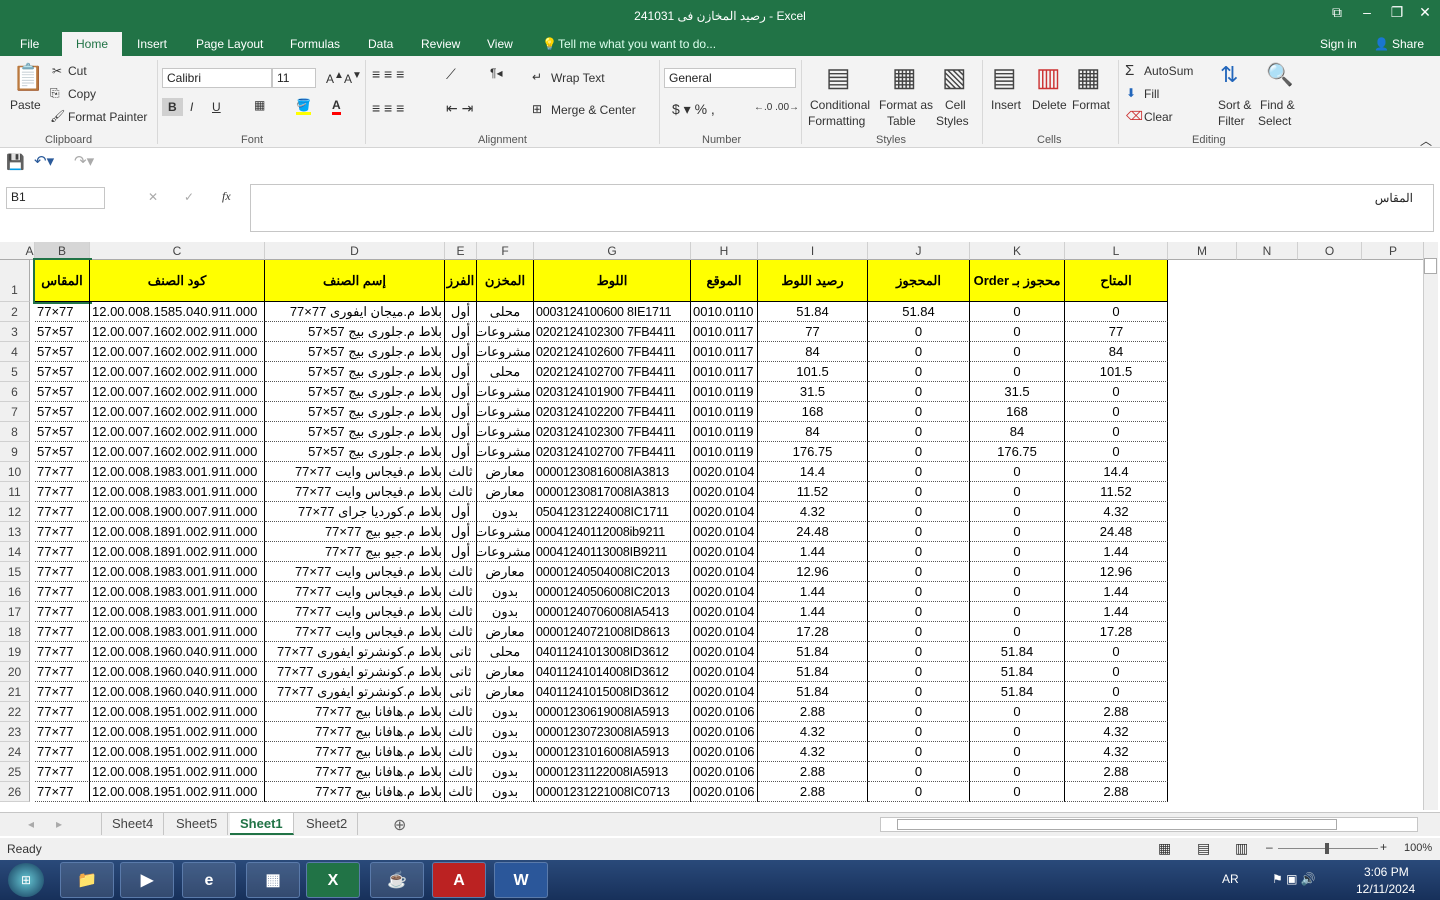  What do you see at coordinates (1328, 848) in the screenshot?
I see `zoom-slider` at bounding box center [1328, 848].